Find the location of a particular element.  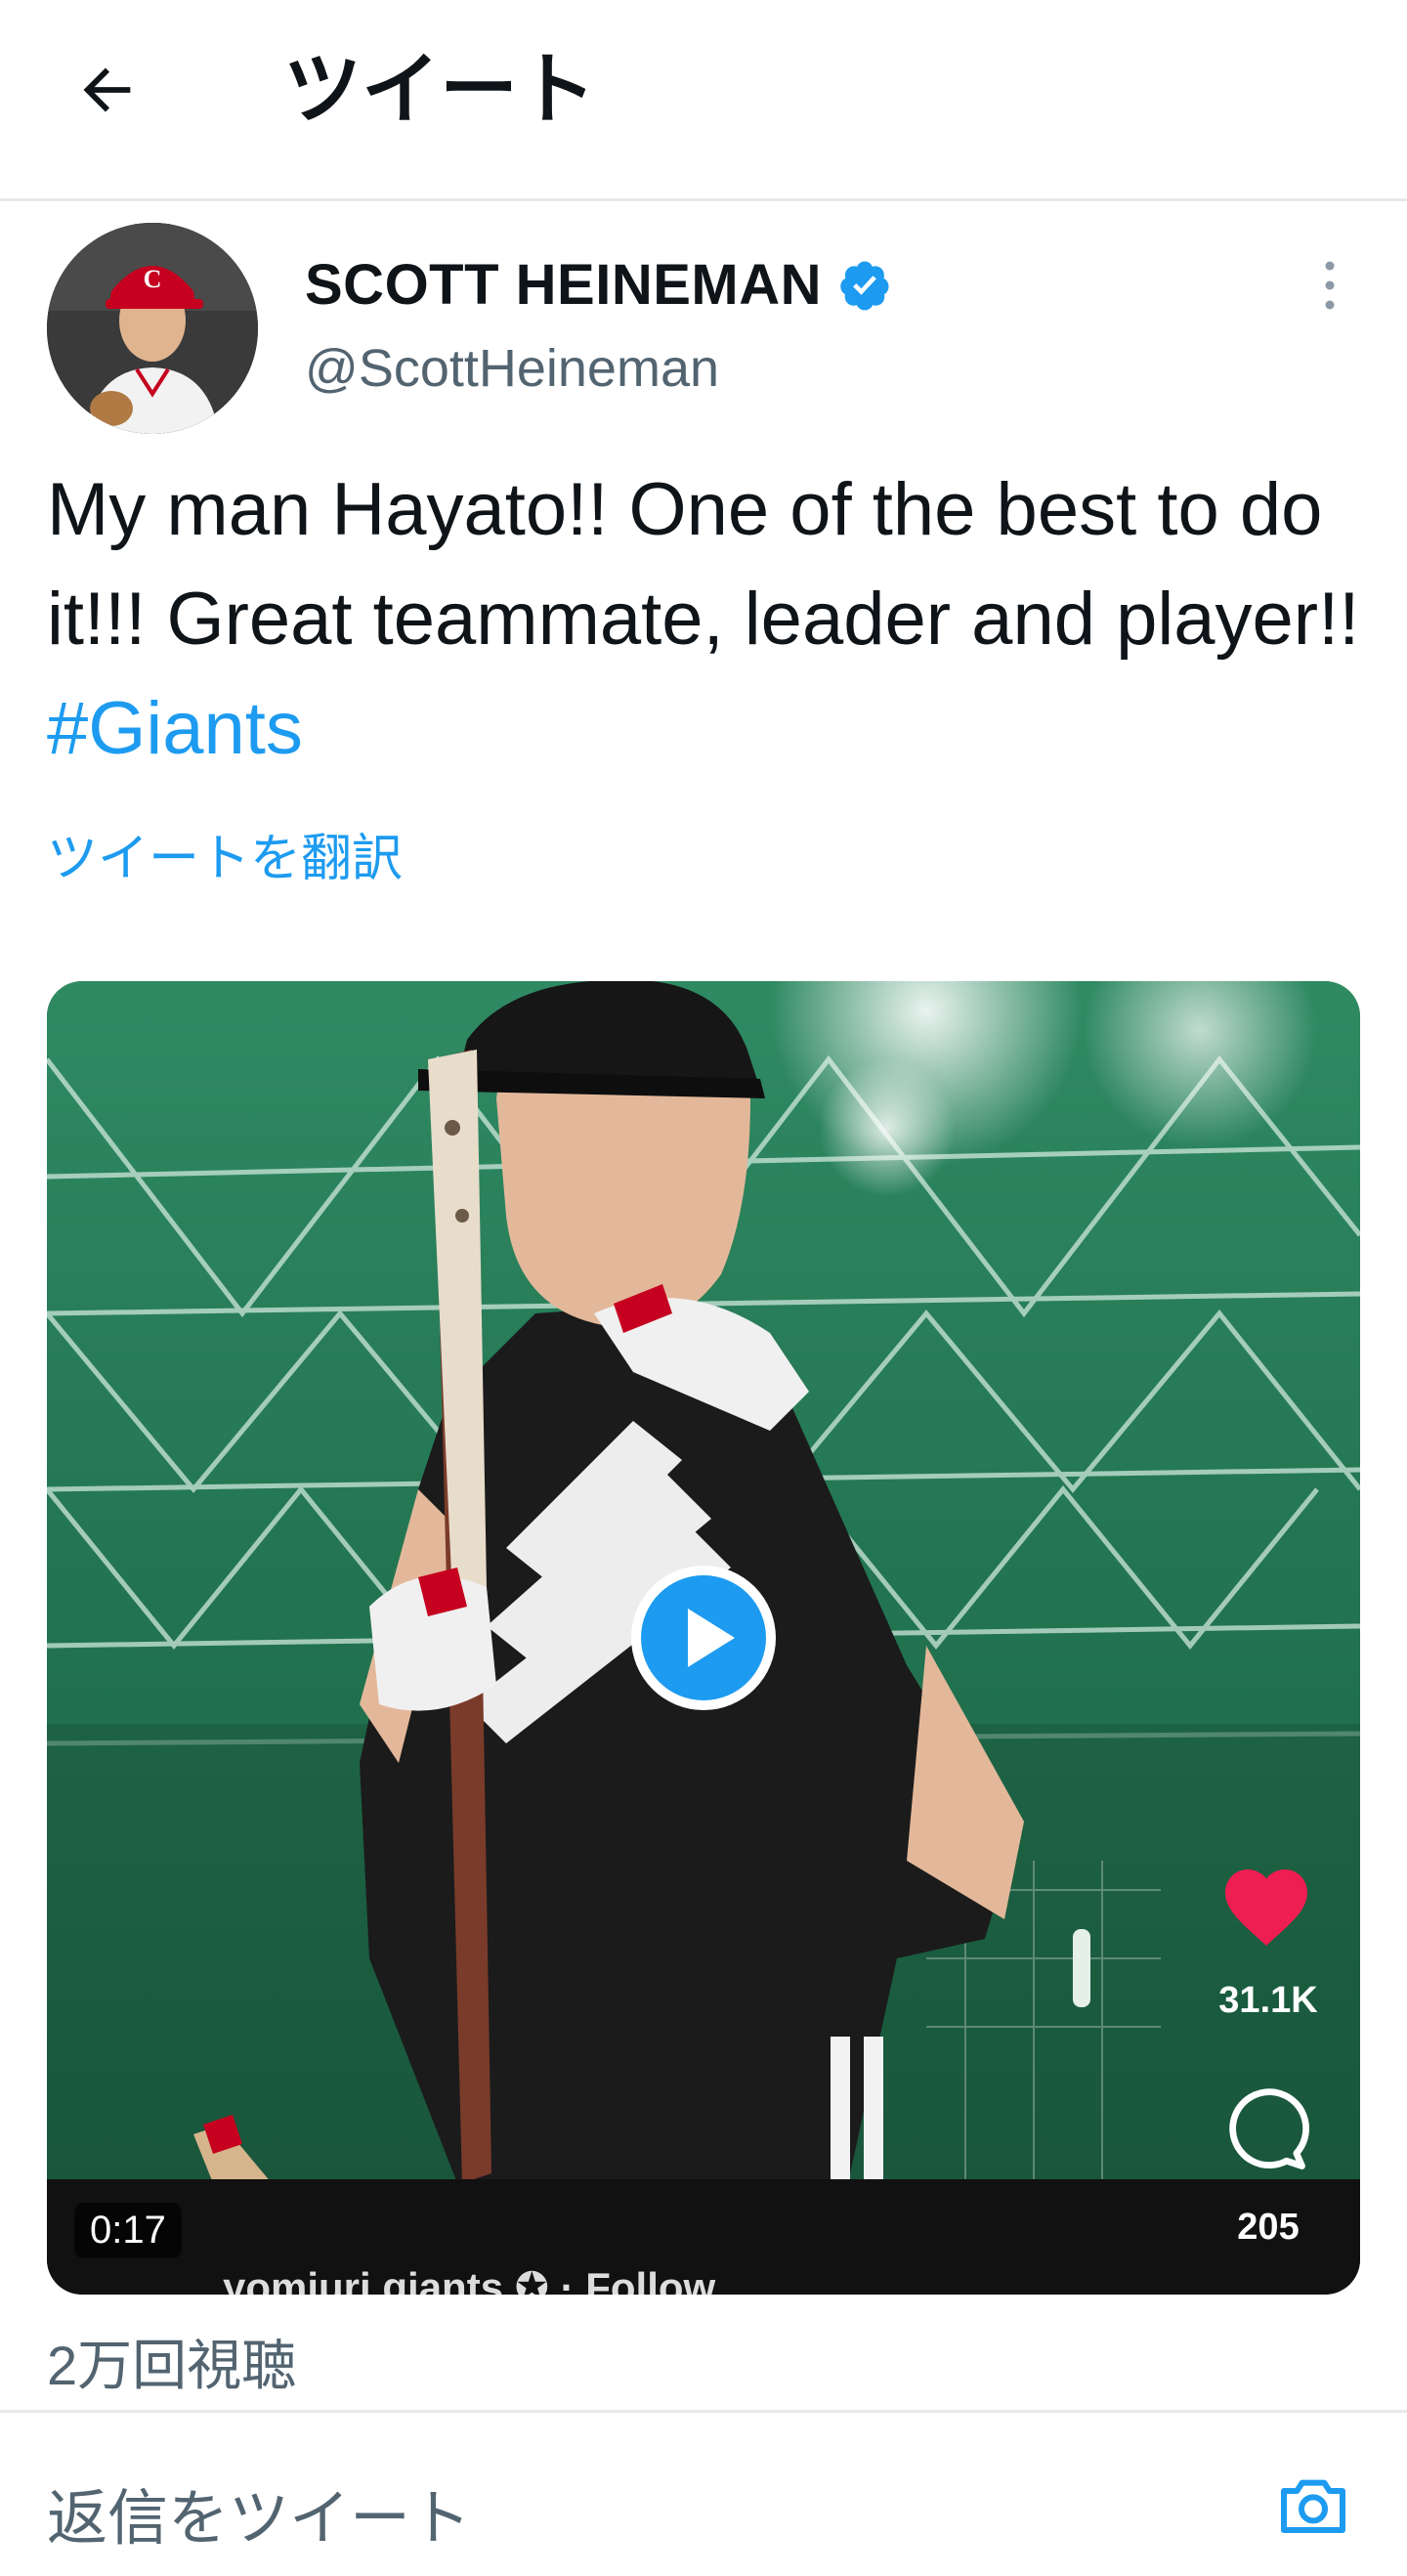

author-handle: @ScottHeineman is located at coordinates (512, 369).